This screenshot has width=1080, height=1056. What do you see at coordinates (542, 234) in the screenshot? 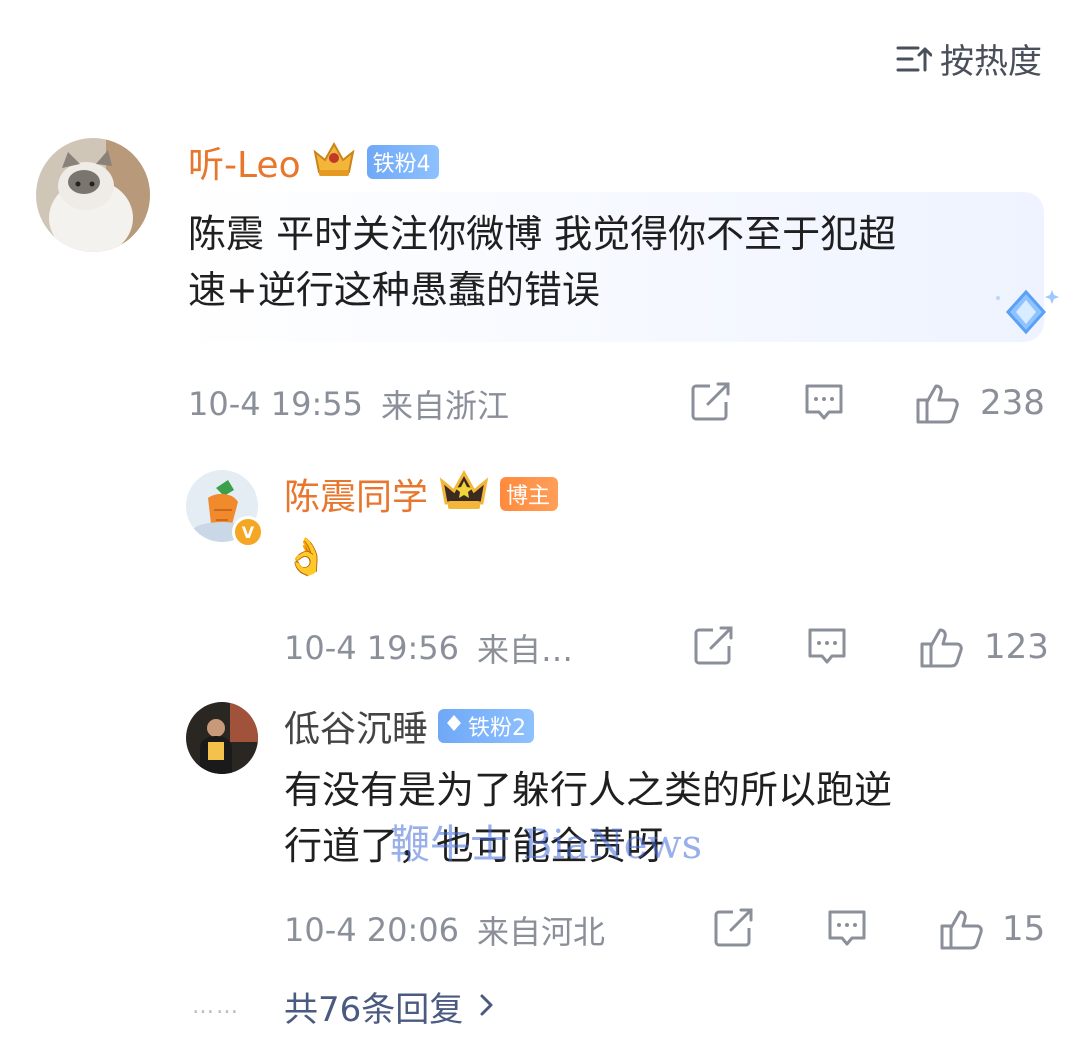
I see `comment-text-line: 陈震 平时关注你微博 我觉得你不至于犯超` at bounding box center [542, 234].